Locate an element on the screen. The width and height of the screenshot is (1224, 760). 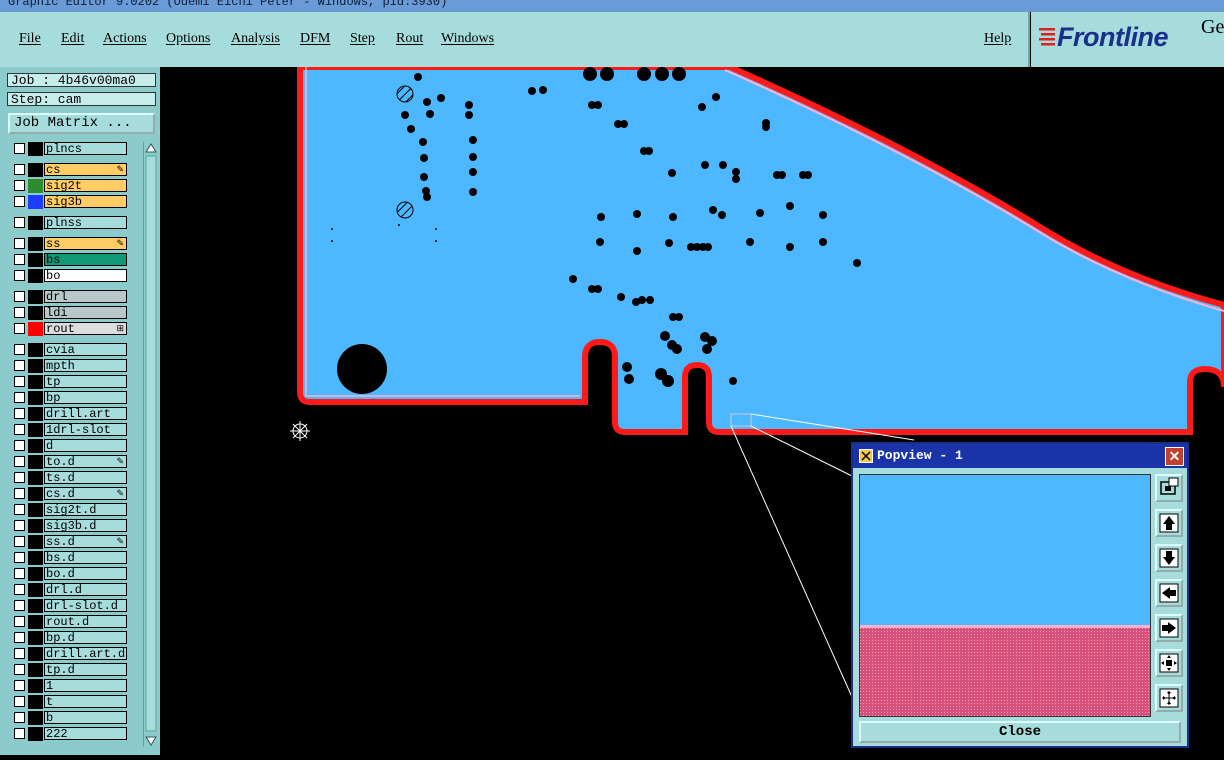
layer-name: bp.d is located at coordinates (85, 637).